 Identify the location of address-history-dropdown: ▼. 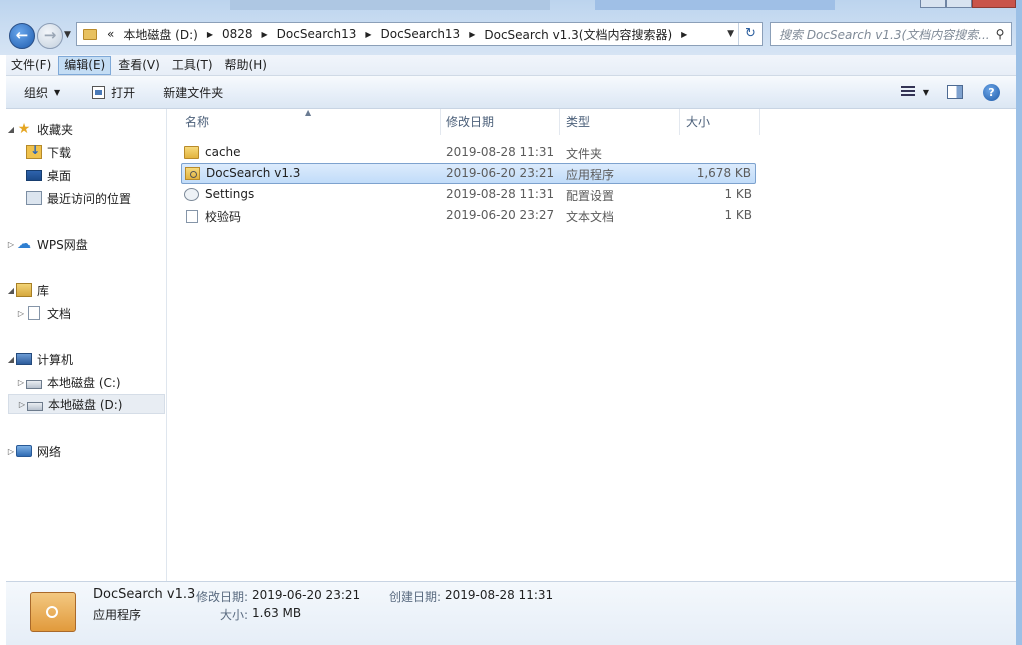
(730, 34).